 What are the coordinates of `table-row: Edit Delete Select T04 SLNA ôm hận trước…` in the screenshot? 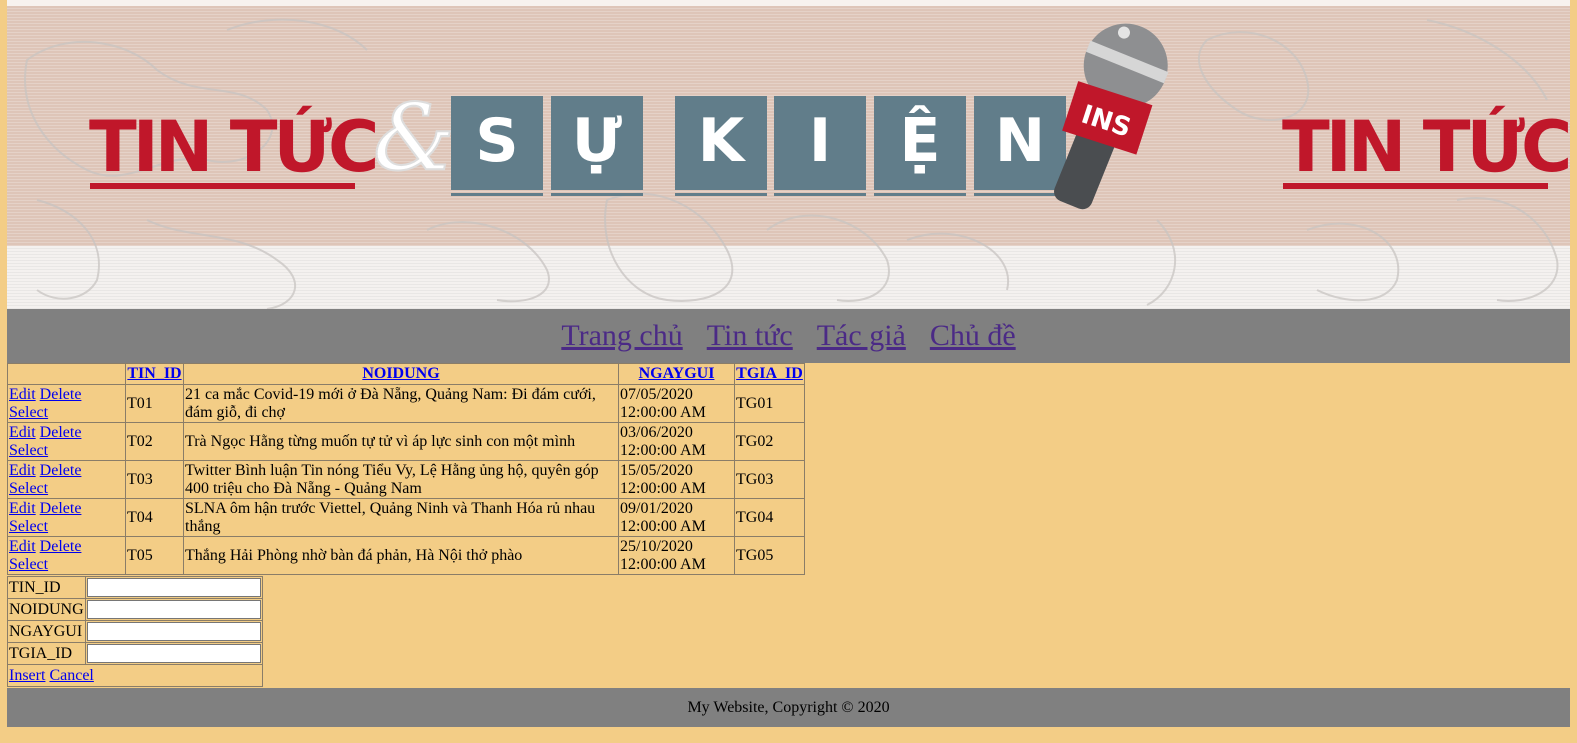 It's located at (406, 517).